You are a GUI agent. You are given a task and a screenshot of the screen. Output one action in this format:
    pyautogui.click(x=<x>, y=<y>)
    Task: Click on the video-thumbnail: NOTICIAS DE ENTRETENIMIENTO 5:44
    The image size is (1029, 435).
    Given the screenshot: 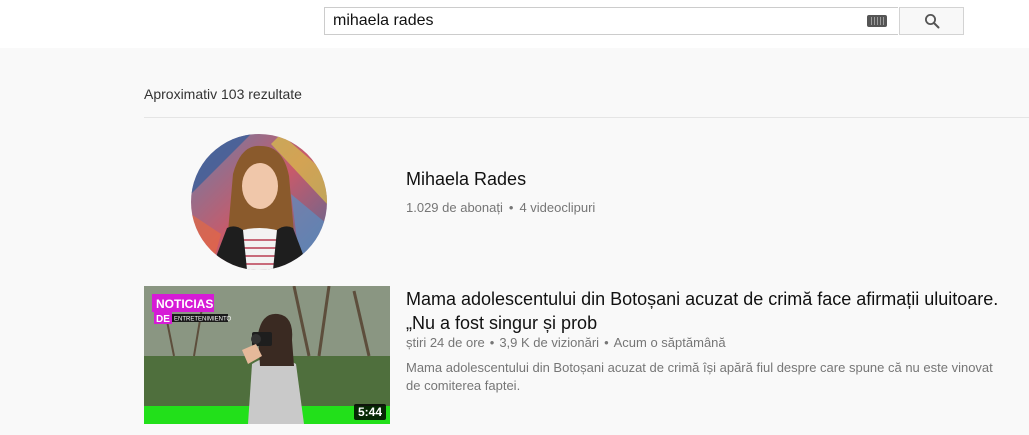 What is the action you would take?
    pyautogui.click(x=267, y=355)
    